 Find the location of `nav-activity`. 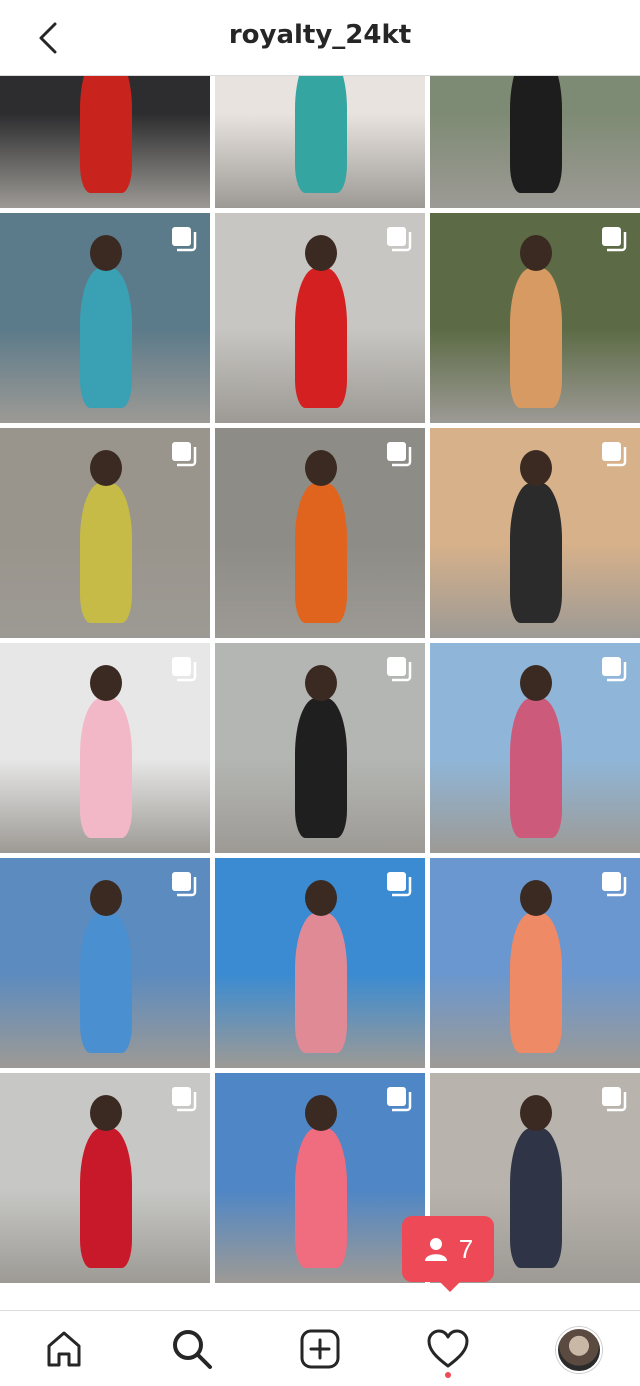

nav-activity is located at coordinates (448, 1349).